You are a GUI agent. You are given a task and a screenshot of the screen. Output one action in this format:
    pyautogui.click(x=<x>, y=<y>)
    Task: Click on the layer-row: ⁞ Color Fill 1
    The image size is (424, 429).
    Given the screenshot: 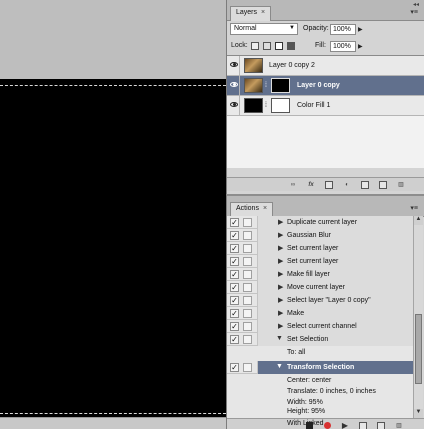 What is the action you would take?
    pyautogui.click(x=325, y=106)
    